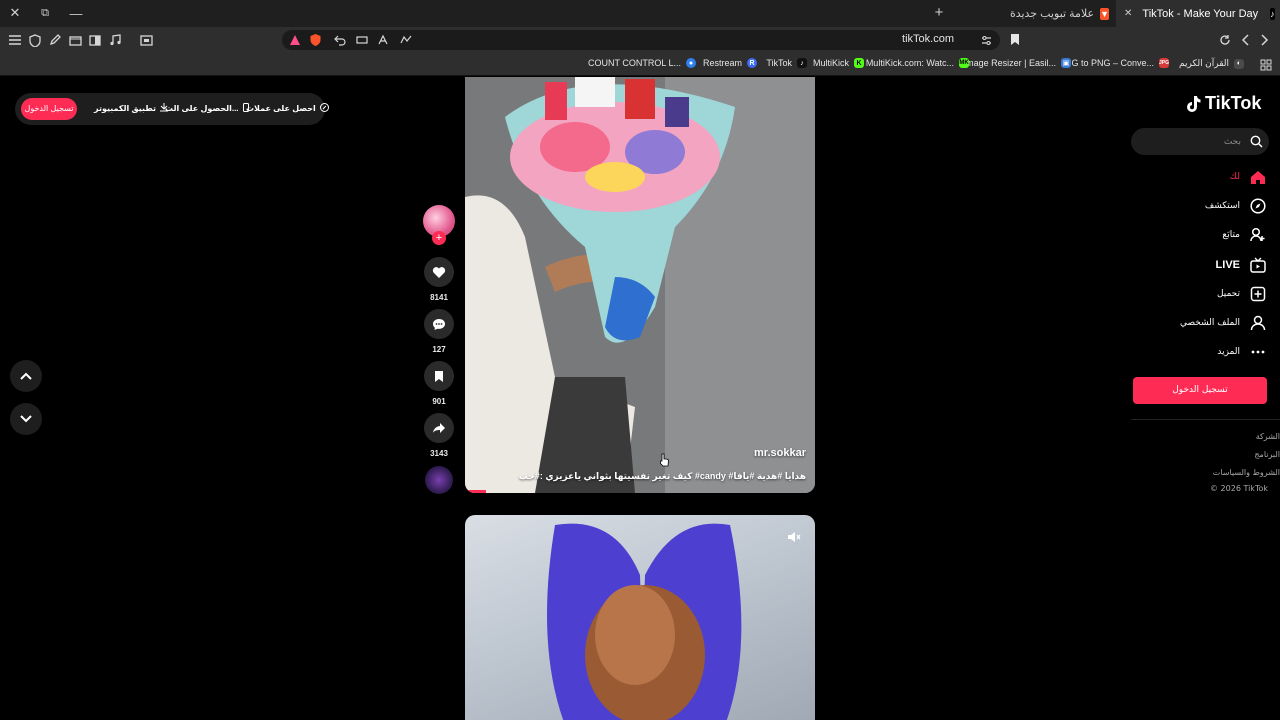 This screenshot has width=1280, height=720. I want to click on home-icon, so click(1258, 177).